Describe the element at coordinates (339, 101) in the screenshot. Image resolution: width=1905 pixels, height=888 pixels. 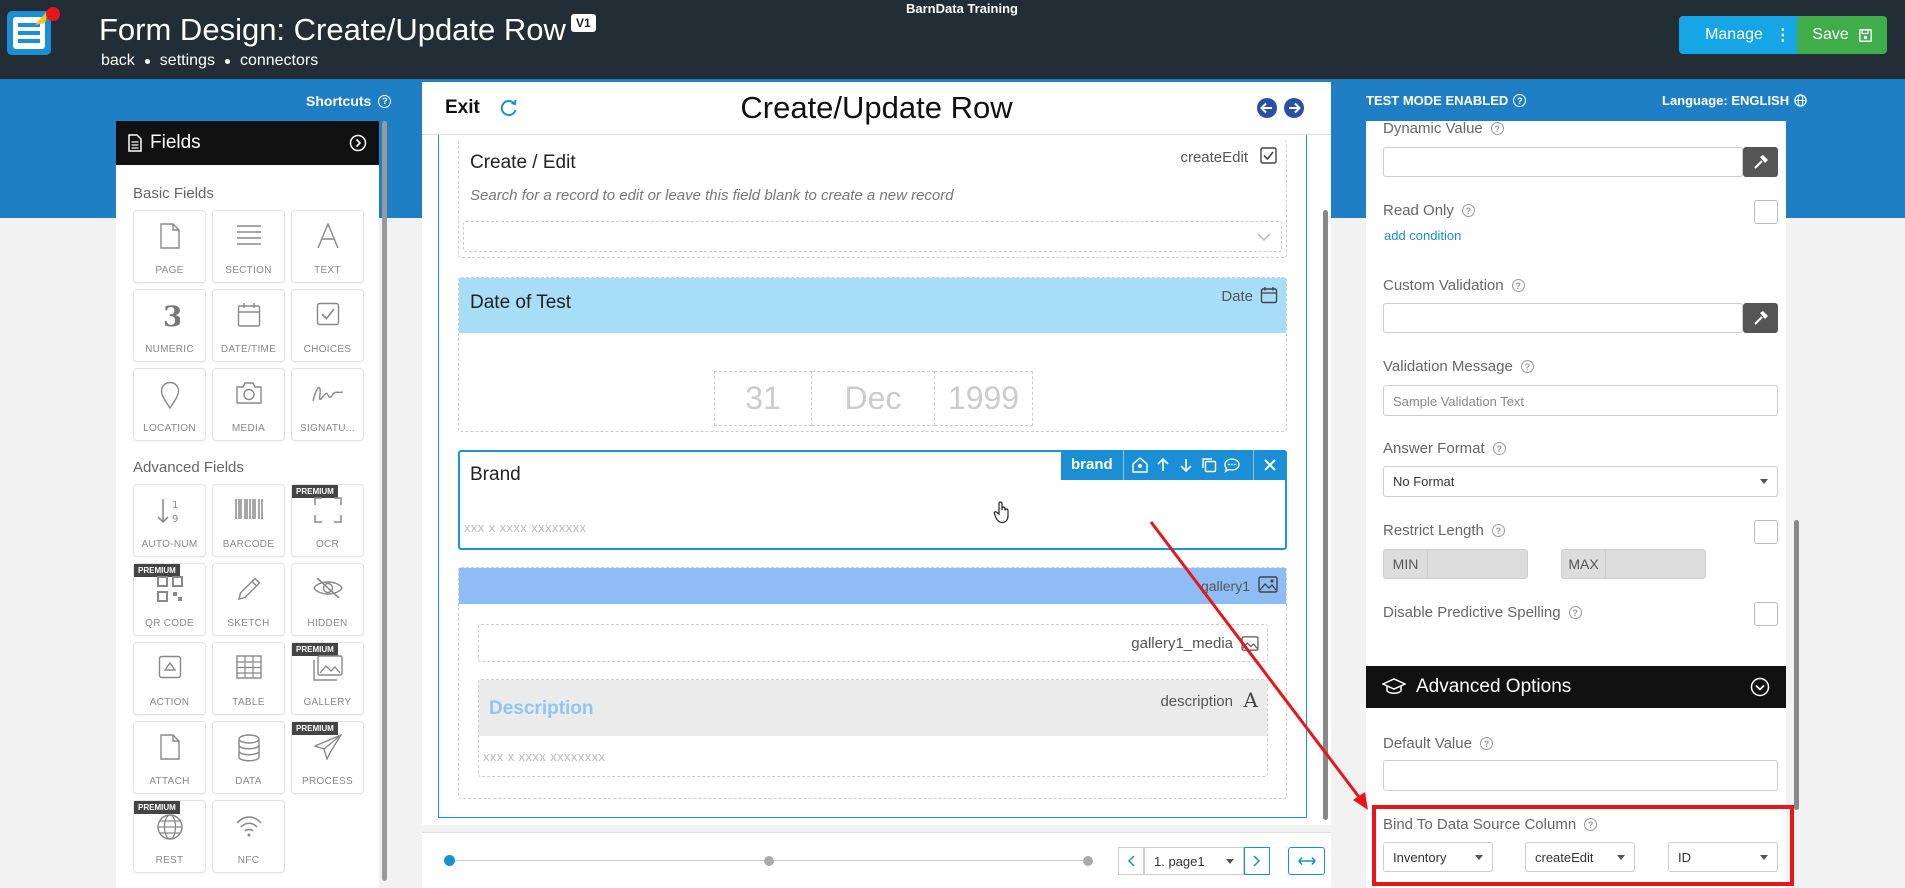
I see `shortcuts-label: Shortcuts` at that location.